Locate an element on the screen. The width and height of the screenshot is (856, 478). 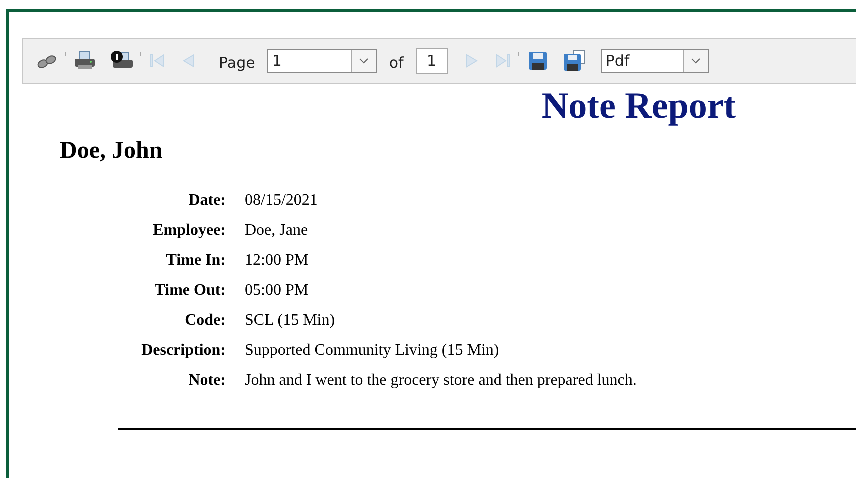
field-label: Description: is located at coordinates (183, 351).